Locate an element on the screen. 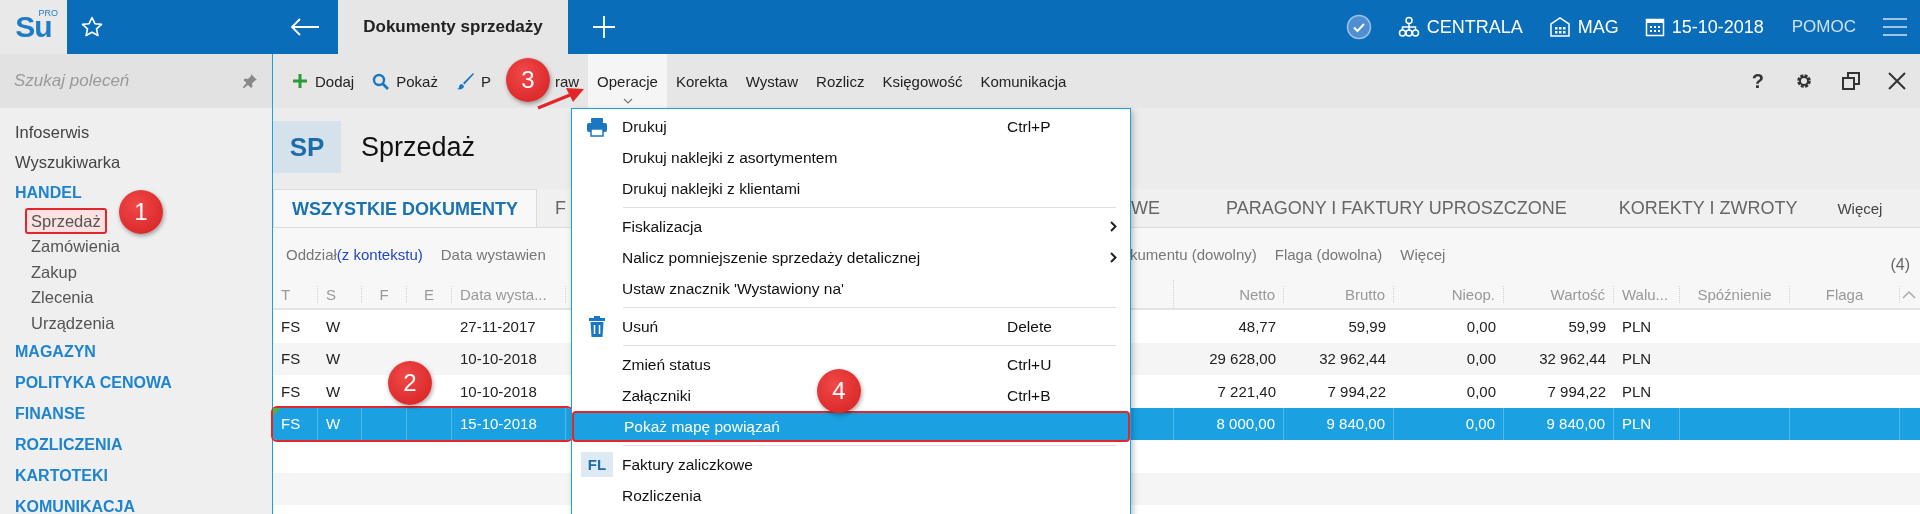 The image size is (1920, 514). menu-item: Ustaw znacznik 'Wystawiony na' is located at coordinates (733, 288).